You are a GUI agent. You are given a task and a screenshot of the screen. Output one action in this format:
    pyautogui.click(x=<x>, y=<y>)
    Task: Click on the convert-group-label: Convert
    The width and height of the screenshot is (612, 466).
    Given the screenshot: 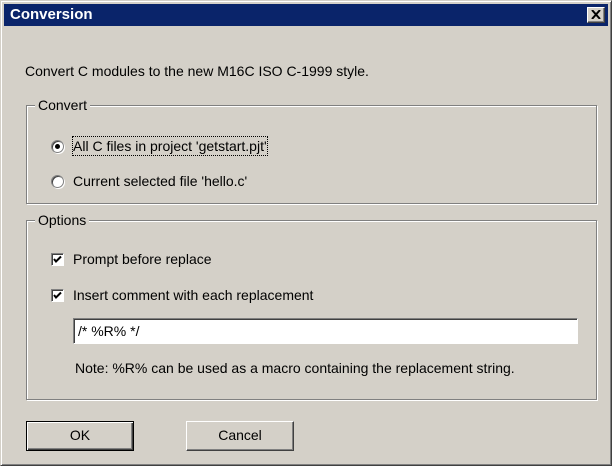 What is the action you would take?
    pyautogui.click(x=63, y=105)
    